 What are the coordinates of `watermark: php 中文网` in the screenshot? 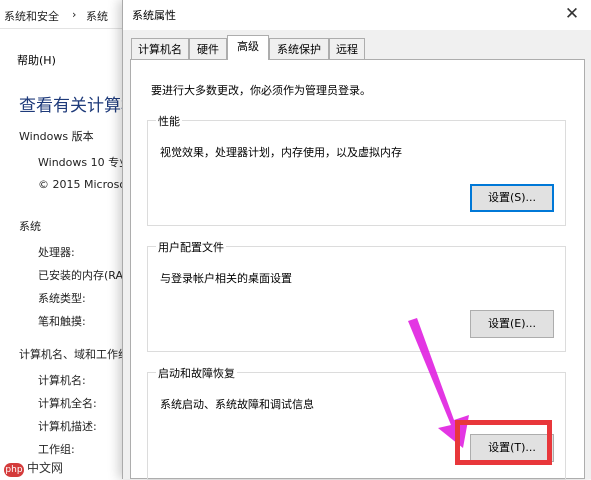 It's located at (33, 468).